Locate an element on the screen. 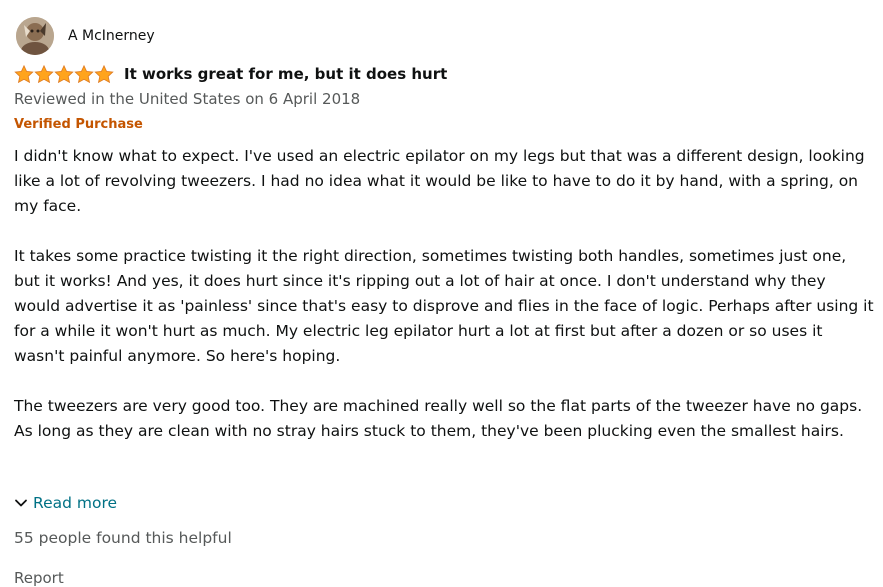 The width and height of the screenshot is (883, 587). review-title: It works great for me, but it does hurt is located at coordinates (285, 74).